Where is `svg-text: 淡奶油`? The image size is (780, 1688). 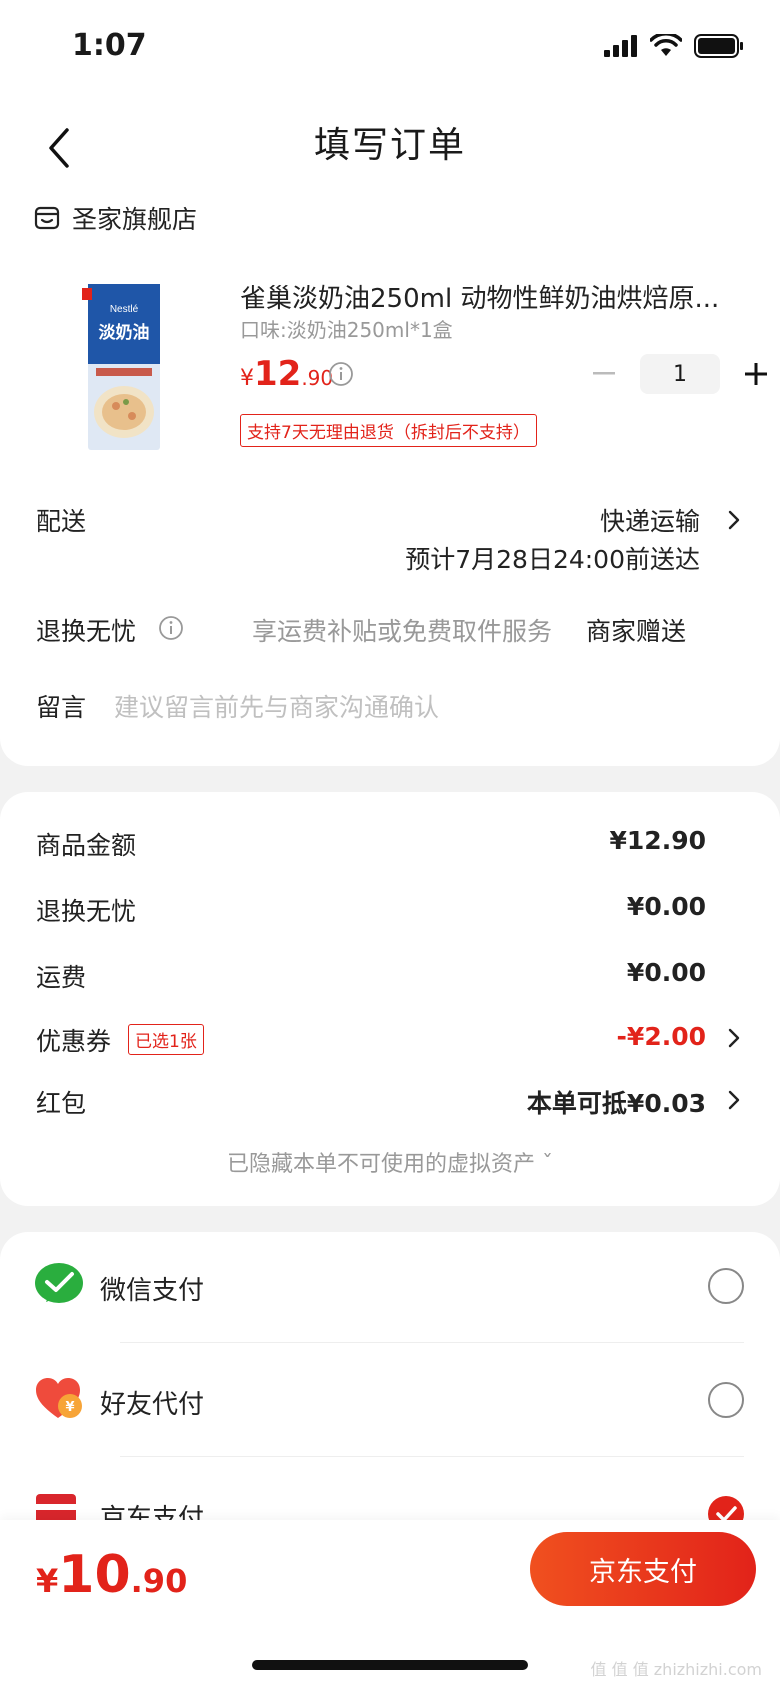
svg-text: 淡奶油 is located at coordinates (124, 332).